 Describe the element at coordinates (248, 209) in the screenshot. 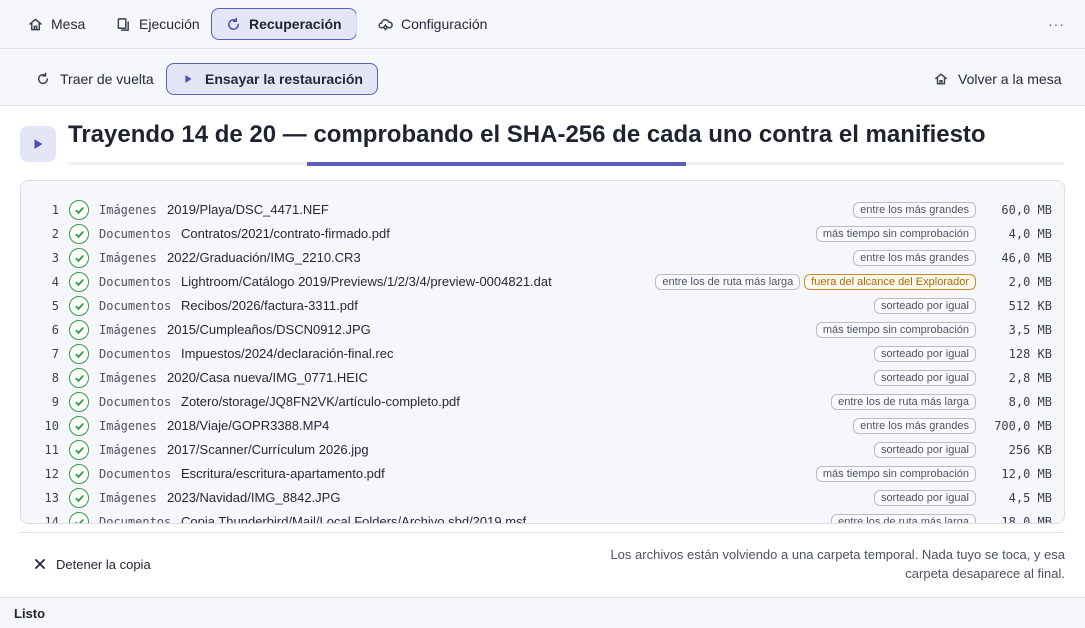

I see `row-path: 2019/Playa/DSC_4471.NEF` at that location.